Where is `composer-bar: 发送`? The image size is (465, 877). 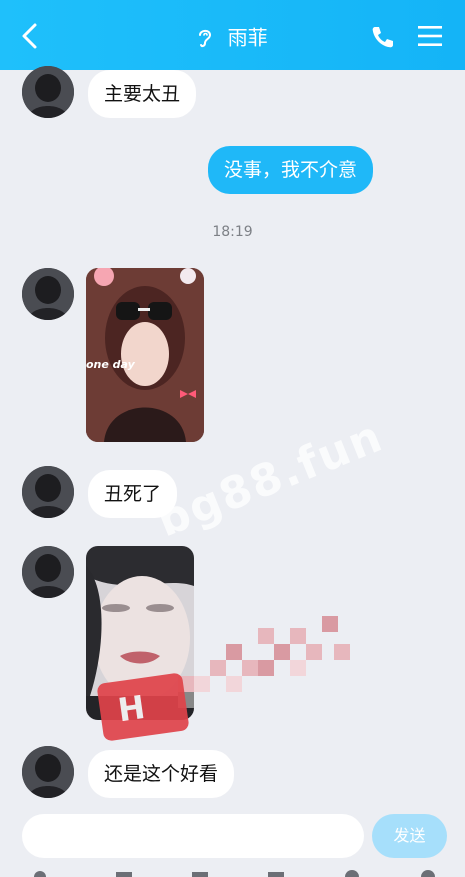 composer-bar: 发送 is located at coordinates (232, 841).